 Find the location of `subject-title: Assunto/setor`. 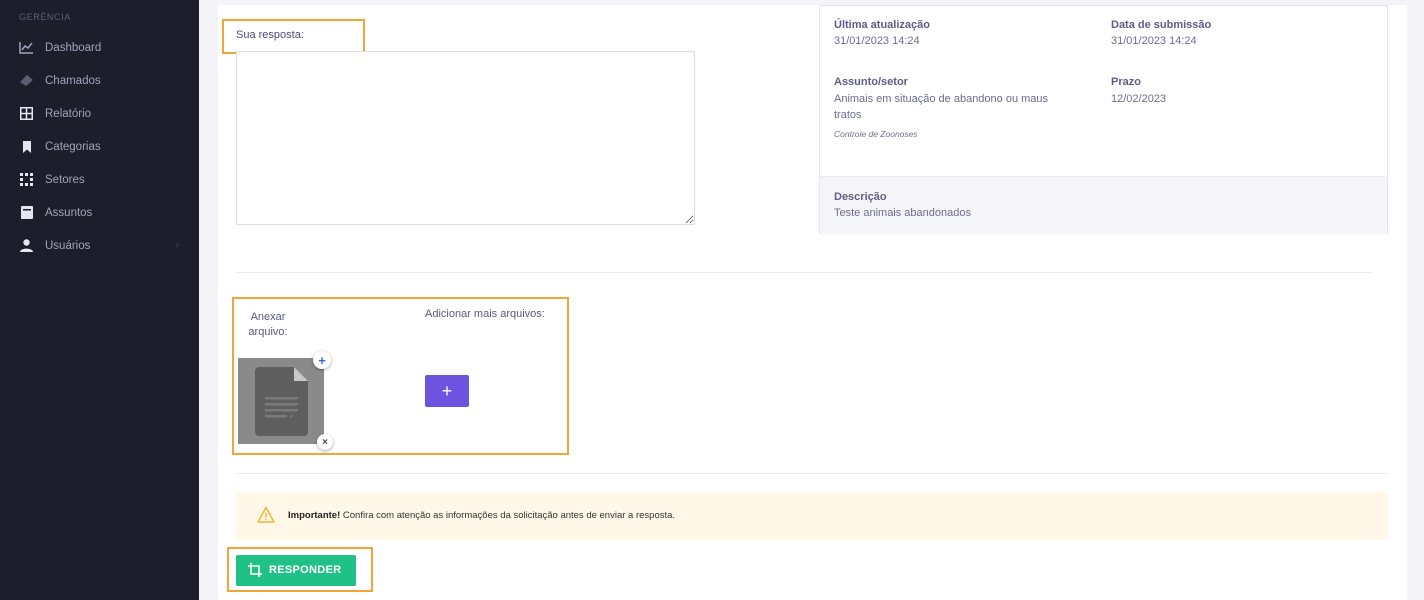

subject-title: Assunto/setor is located at coordinates (871, 82).